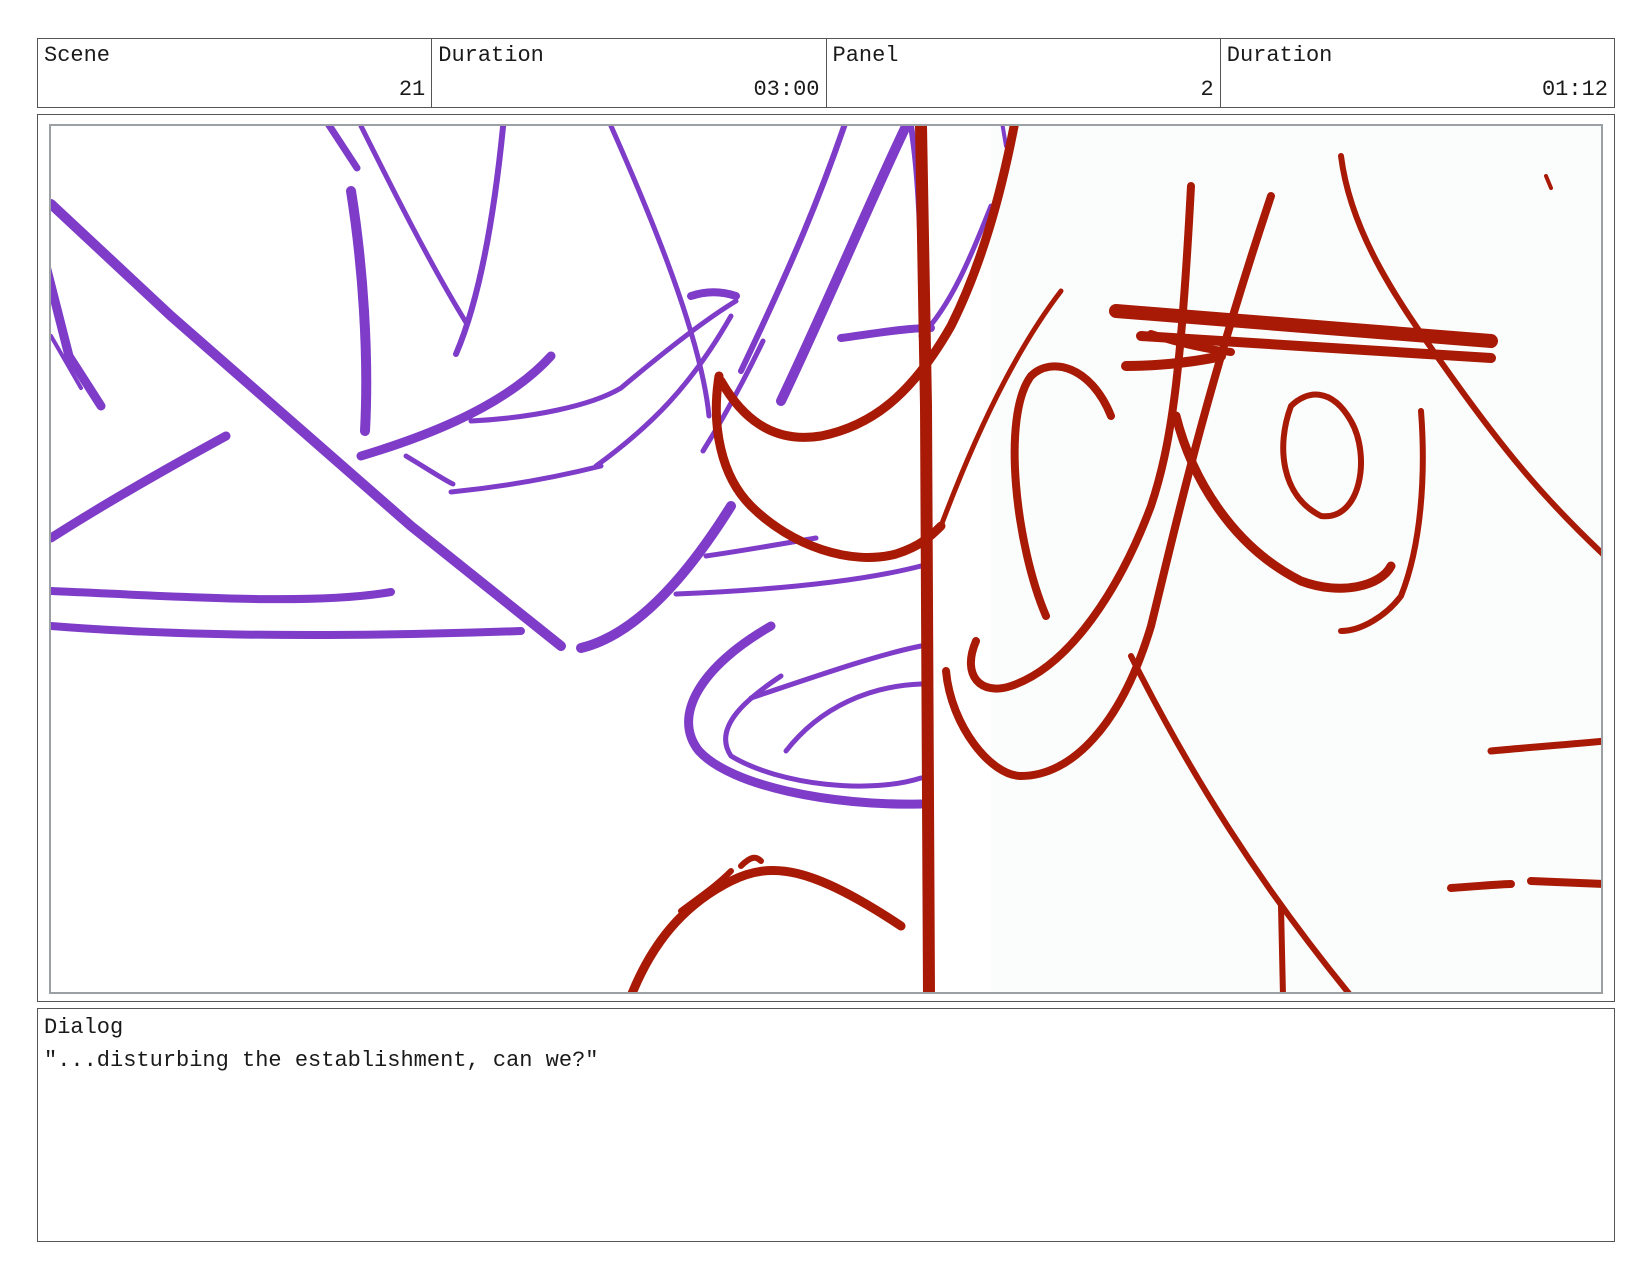 Image resolution: width=1648 pixels, height=1276 pixels. What do you see at coordinates (1207, 89) in the screenshot?
I see `panel-number: 2` at bounding box center [1207, 89].